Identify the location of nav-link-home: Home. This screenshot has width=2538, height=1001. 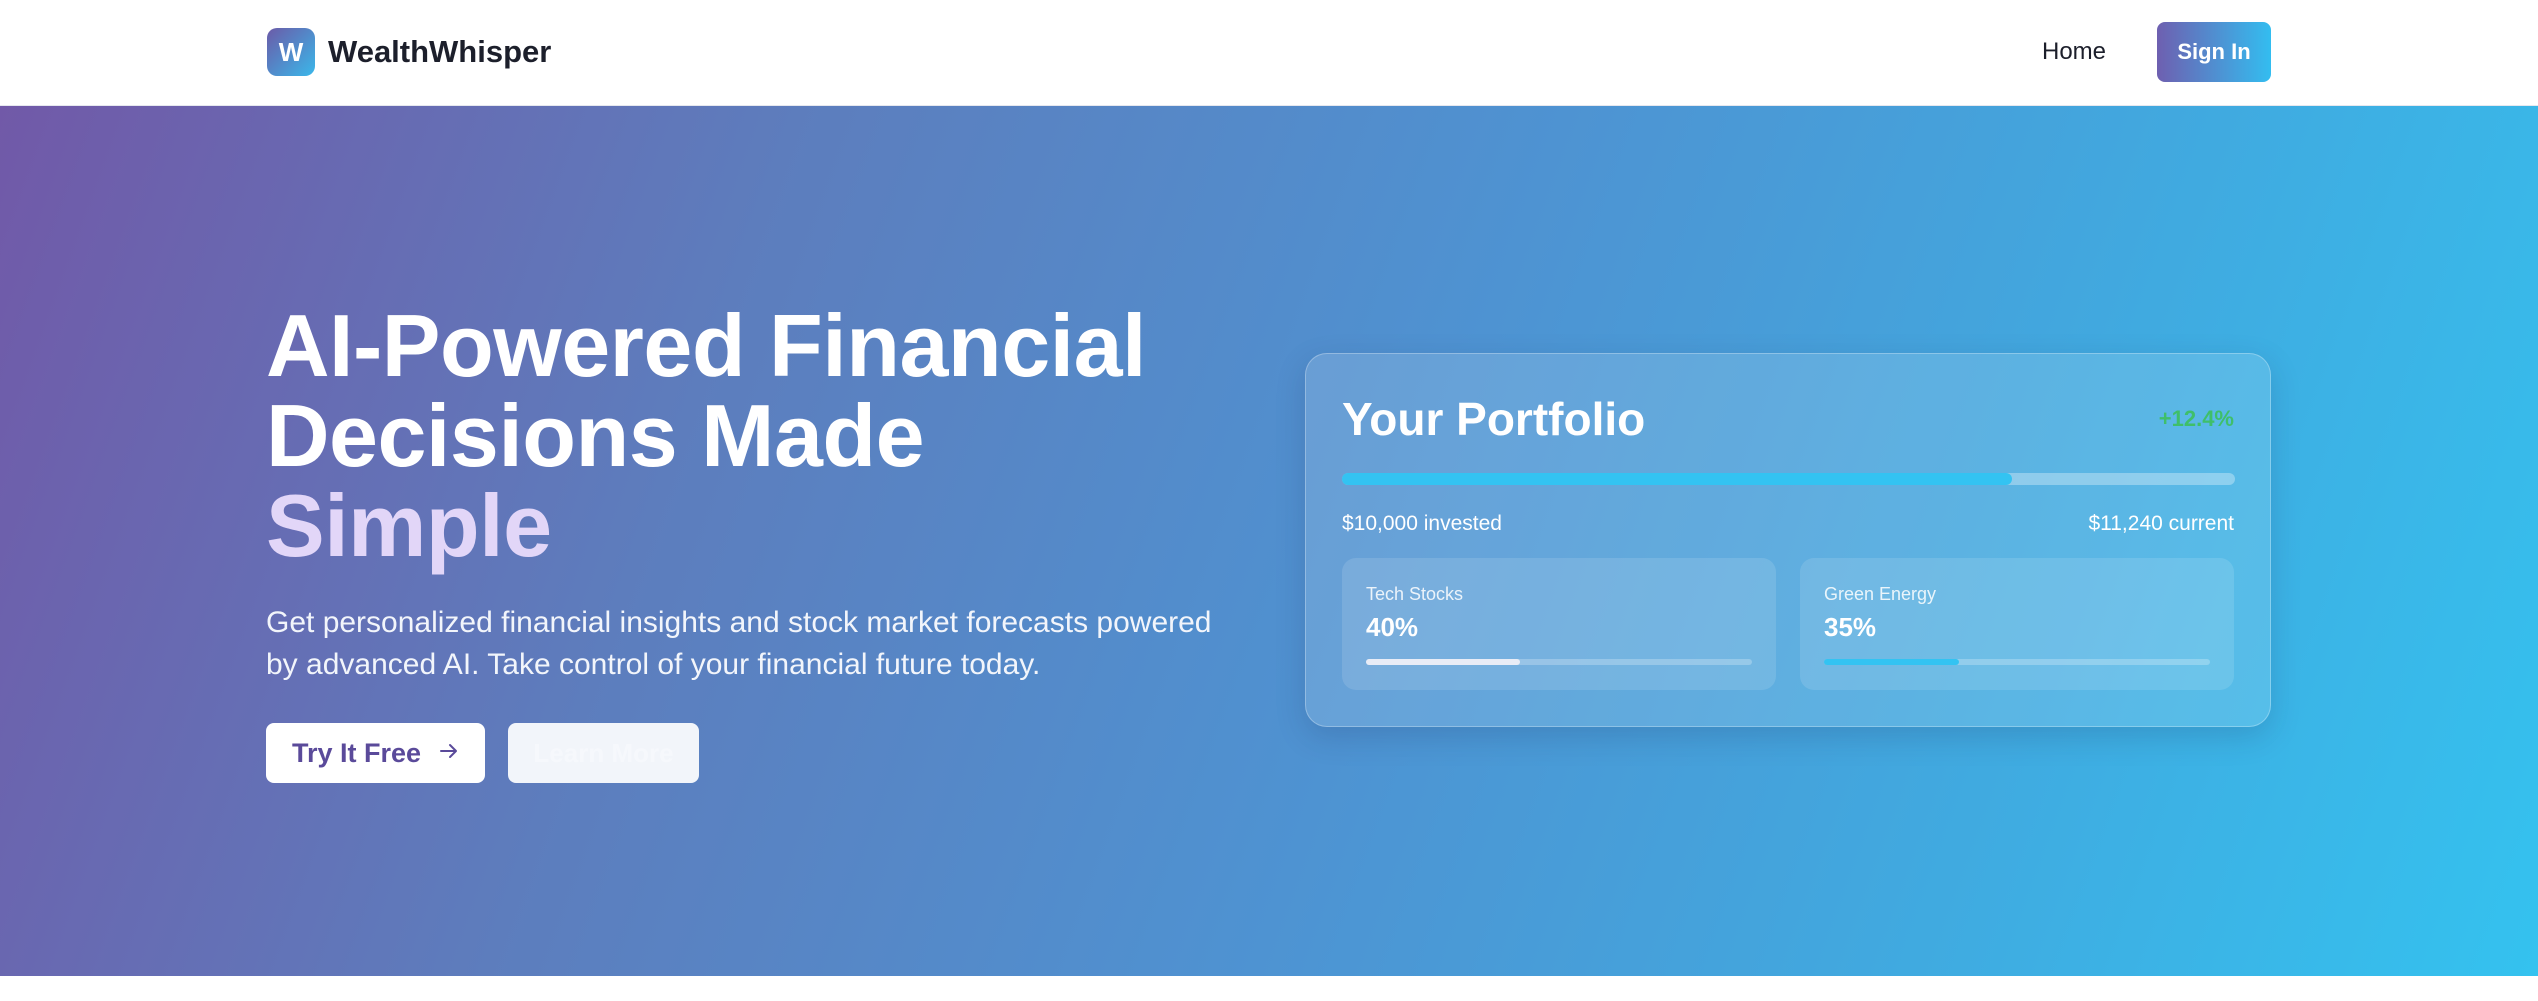
(2074, 52).